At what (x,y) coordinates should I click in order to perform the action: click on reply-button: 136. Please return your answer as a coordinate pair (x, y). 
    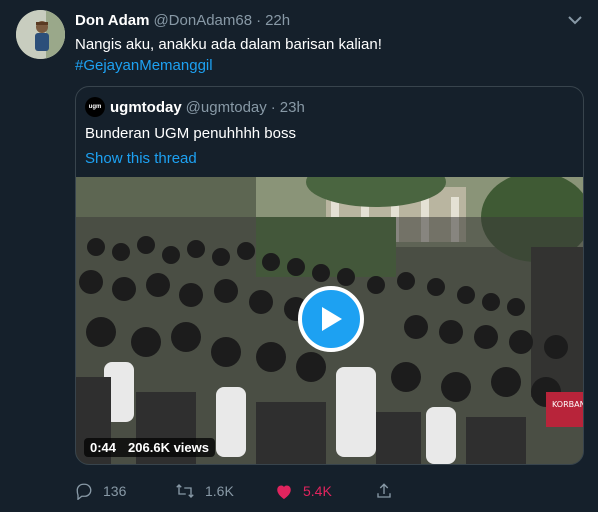
    Looking at the image, I should click on (125, 491).